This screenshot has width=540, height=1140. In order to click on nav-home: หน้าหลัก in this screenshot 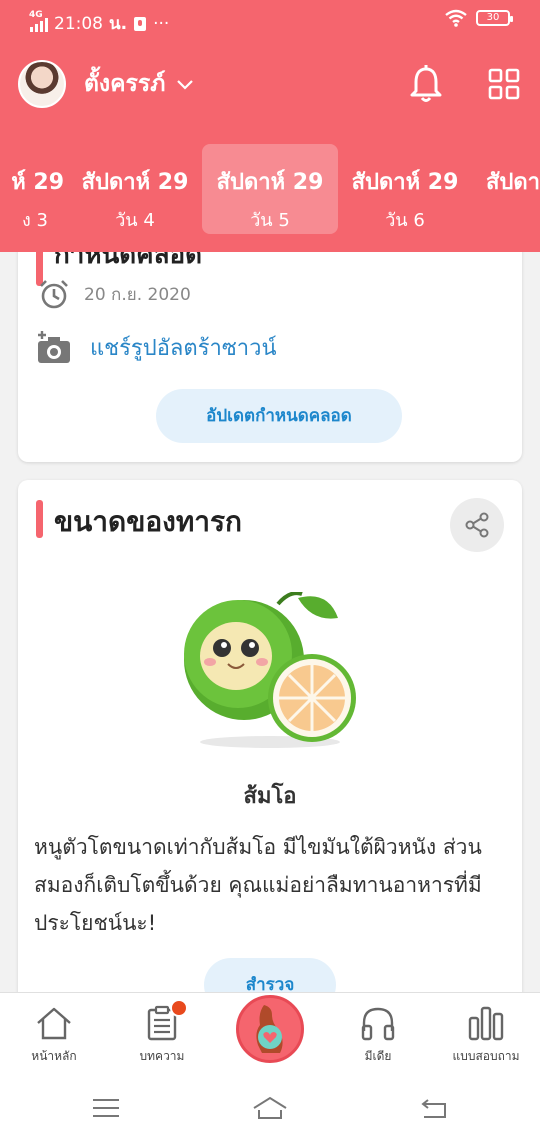, I will do `click(54, 1035)`.